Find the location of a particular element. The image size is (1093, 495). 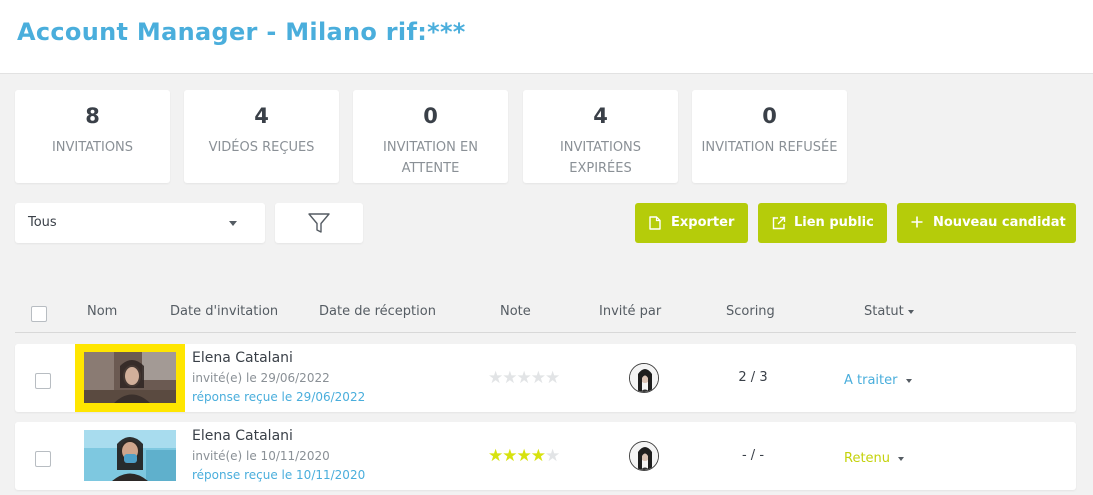

stat-card-invitations: 8 INVITATIONS is located at coordinates (92, 136).